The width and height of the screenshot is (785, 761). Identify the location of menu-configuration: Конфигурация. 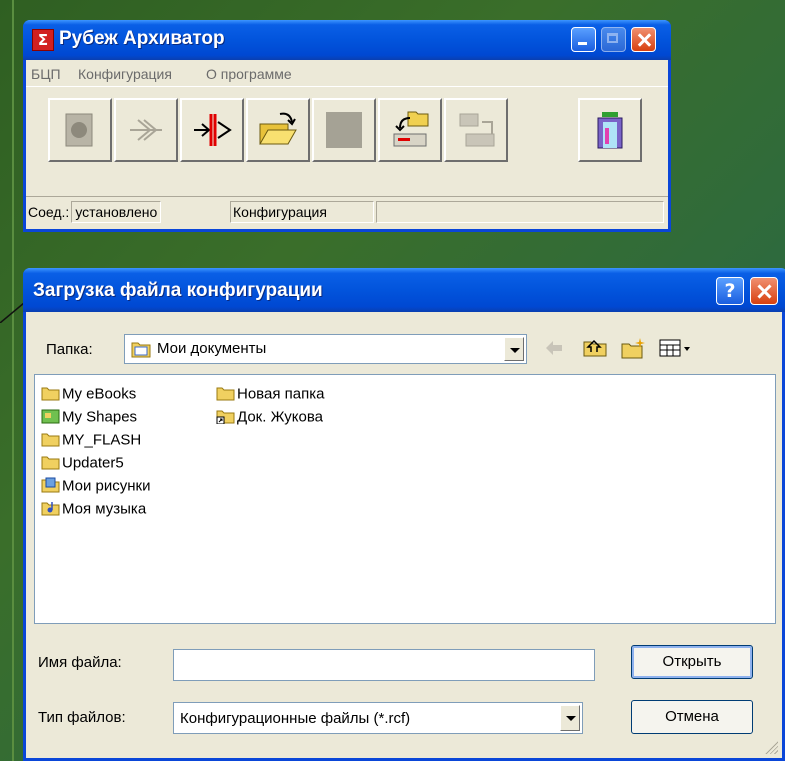
(125, 74).